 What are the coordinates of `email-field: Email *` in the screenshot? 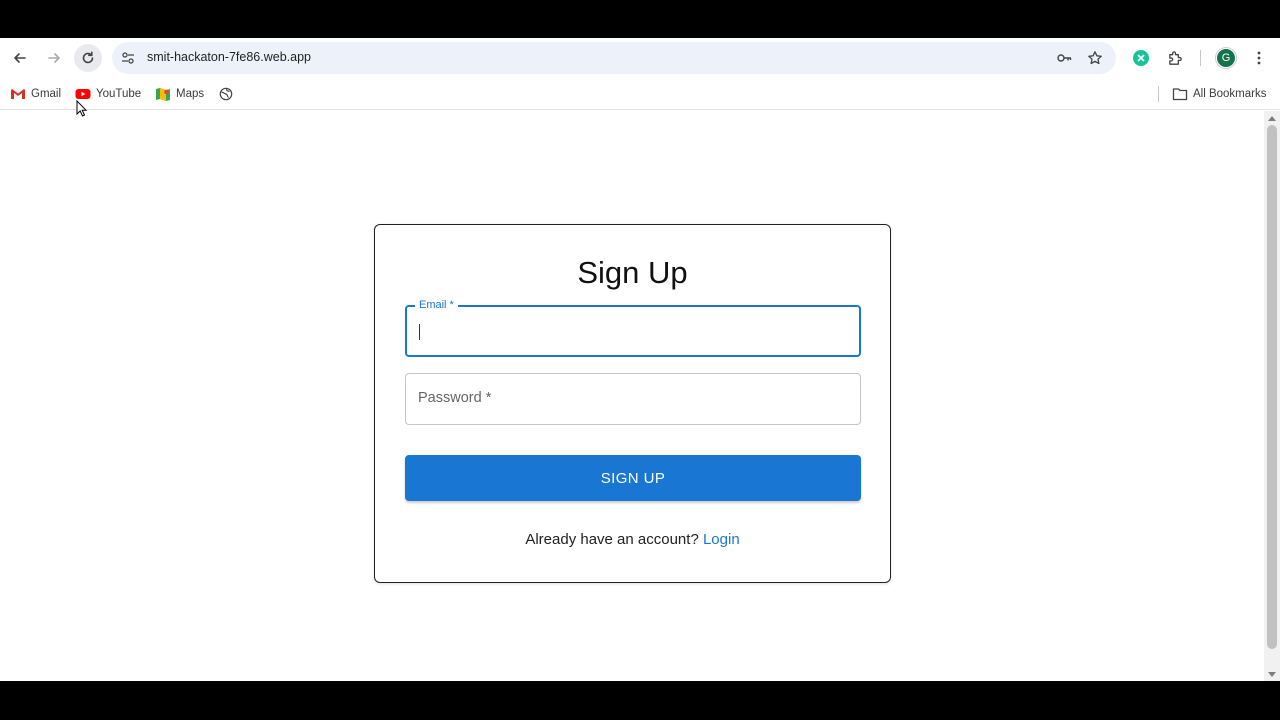 It's located at (633, 328).